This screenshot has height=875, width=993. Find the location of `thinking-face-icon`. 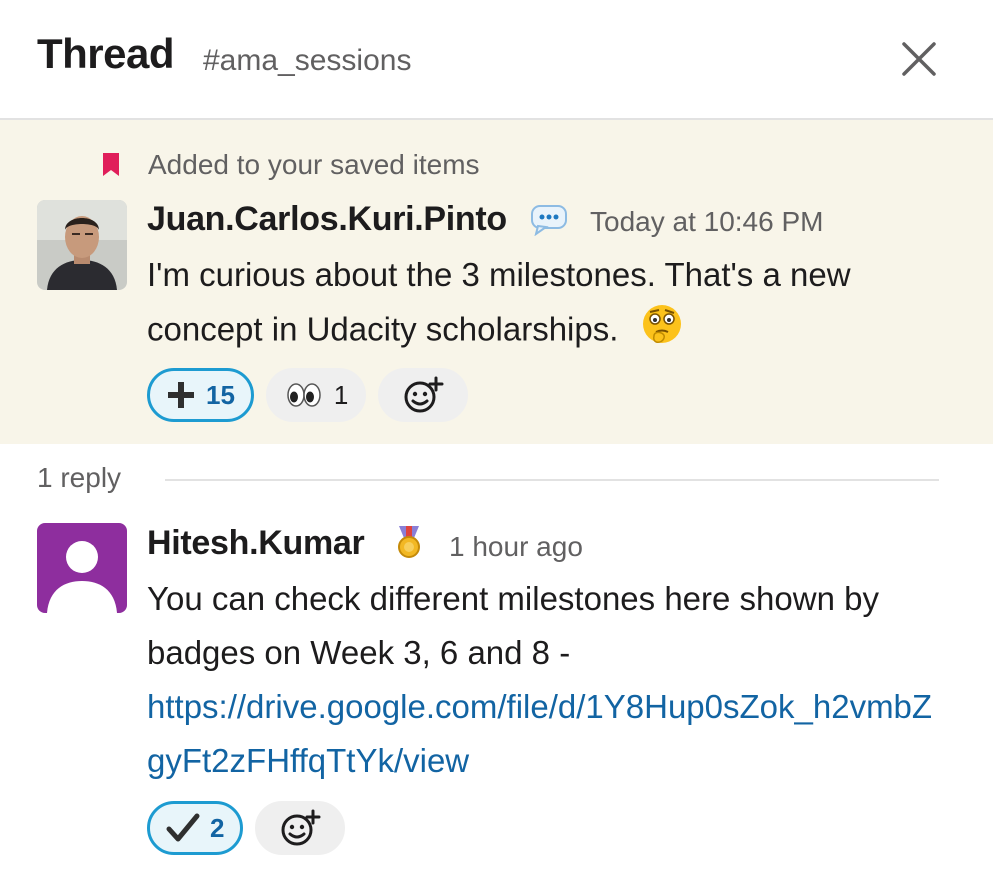

thinking-face-icon is located at coordinates (662, 332).